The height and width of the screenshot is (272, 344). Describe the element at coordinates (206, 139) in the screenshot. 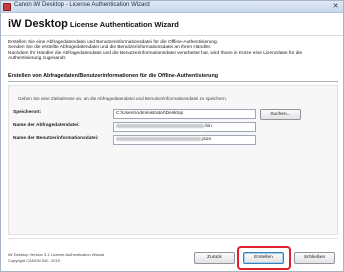

I see `userinfo-file-suffix: .json` at that location.